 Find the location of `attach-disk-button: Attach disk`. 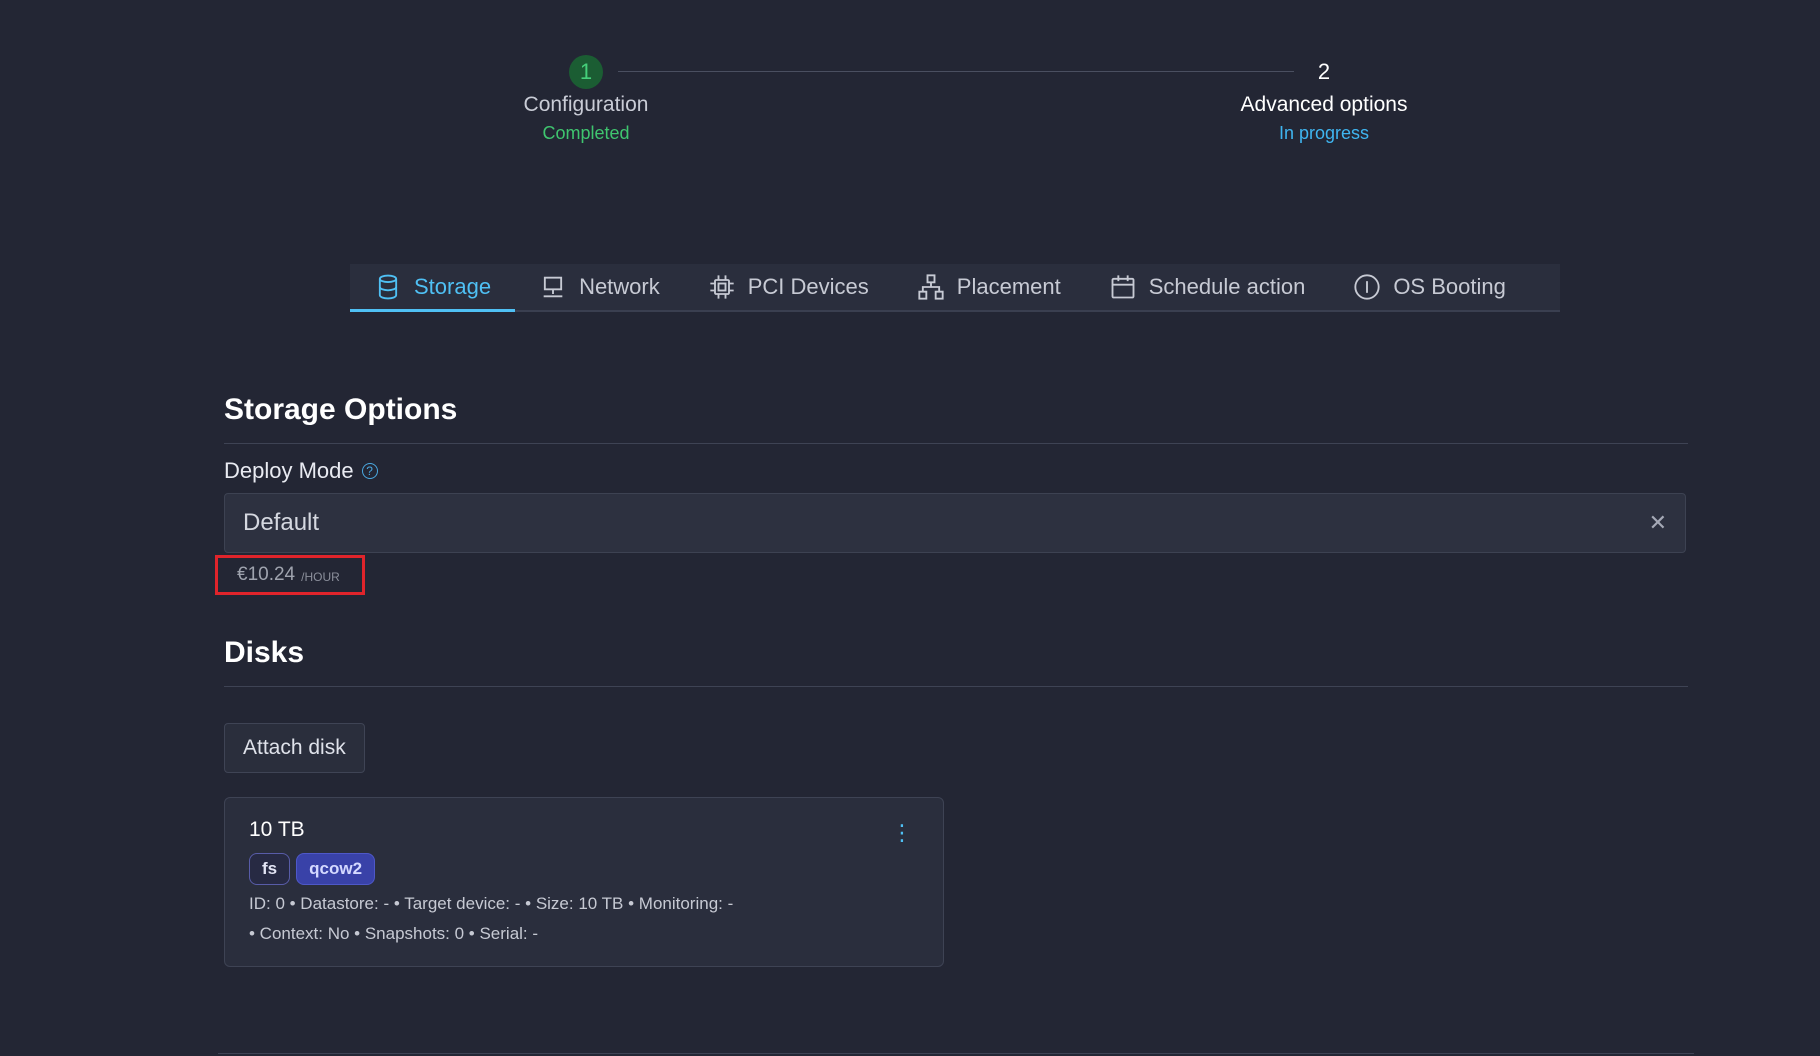

attach-disk-button: Attach disk is located at coordinates (294, 748).